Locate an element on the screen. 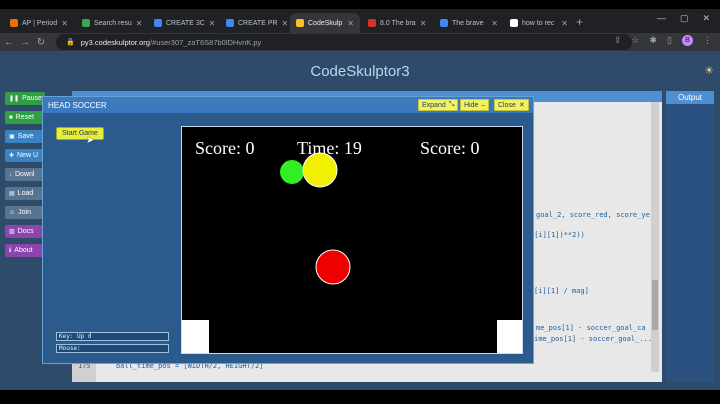 This screenshot has height=404, width=720. pause-icon: ❚❚ is located at coordinates (14, 99).